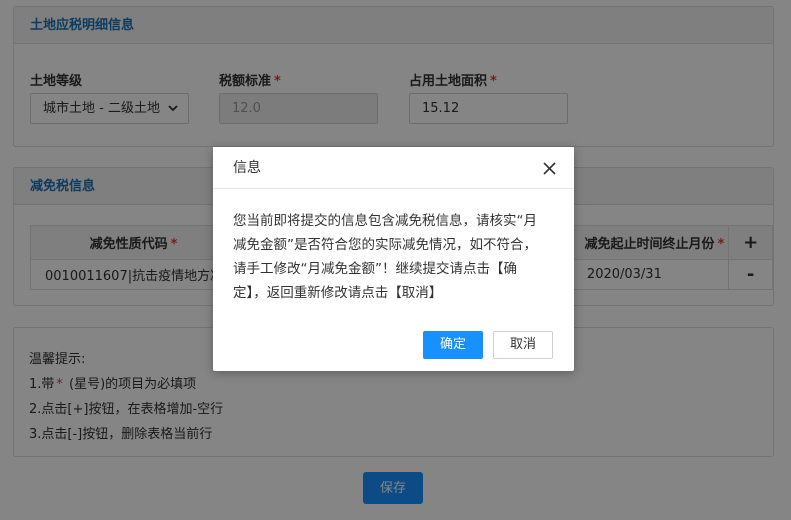 The width and height of the screenshot is (791, 520). Describe the element at coordinates (453, 345) in the screenshot. I see `confirm-button: 确定` at that location.